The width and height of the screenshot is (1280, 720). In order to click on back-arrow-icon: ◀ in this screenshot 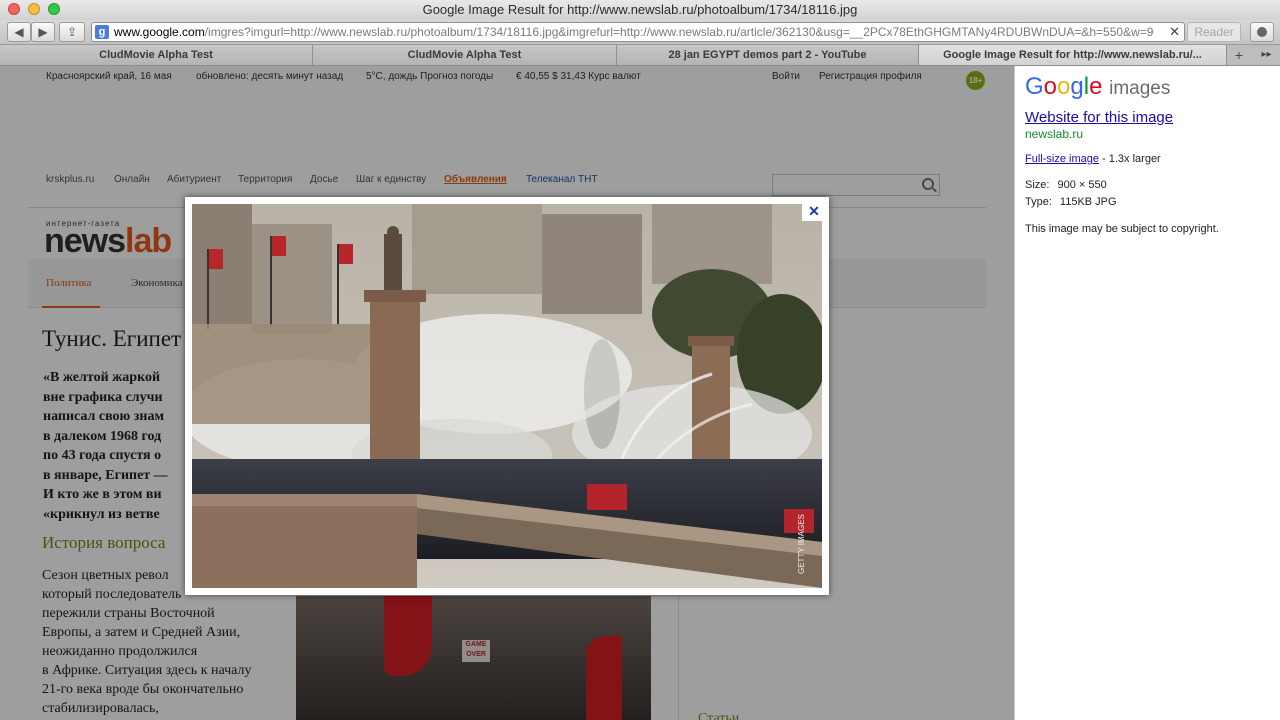, I will do `click(19, 32)`.